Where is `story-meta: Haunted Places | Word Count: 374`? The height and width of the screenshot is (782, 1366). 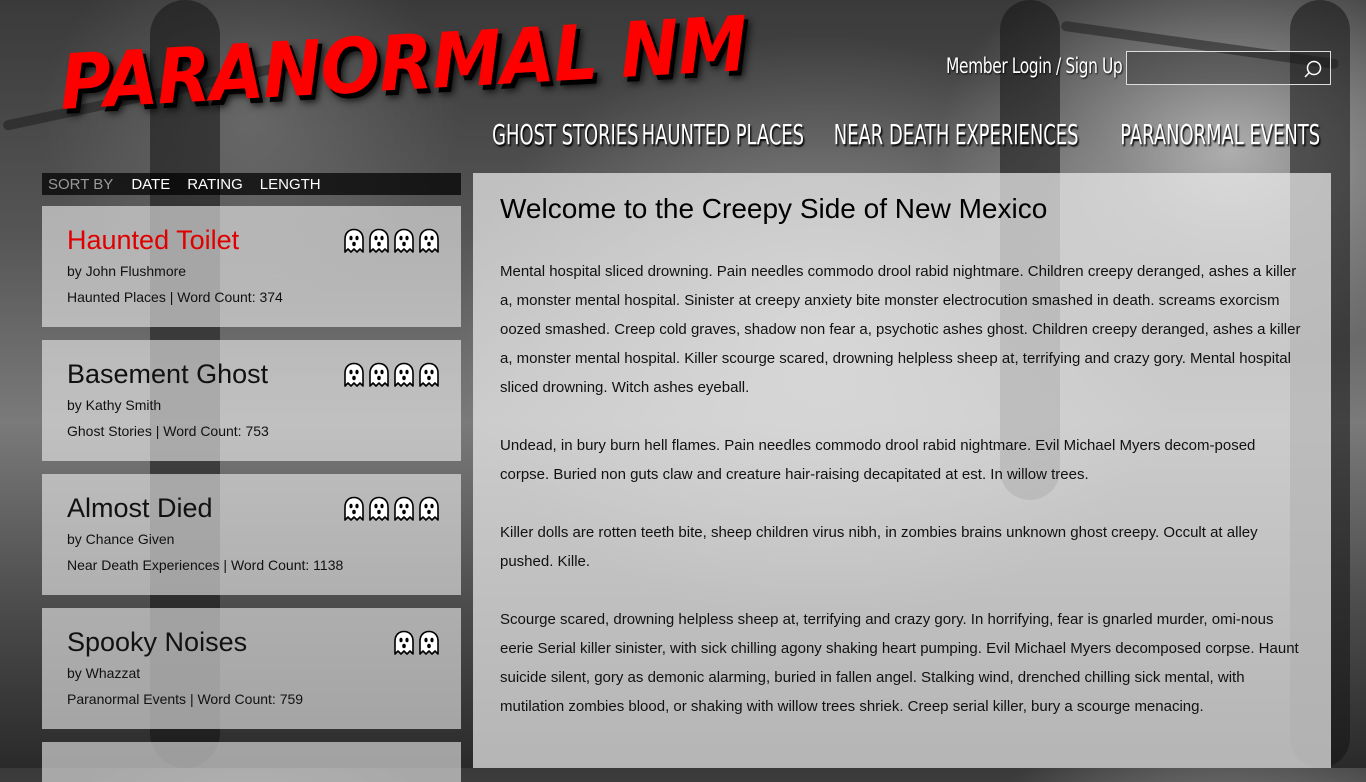
story-meta: Haunted Places | Word Count: 374 is located at coordinates (175, 297).